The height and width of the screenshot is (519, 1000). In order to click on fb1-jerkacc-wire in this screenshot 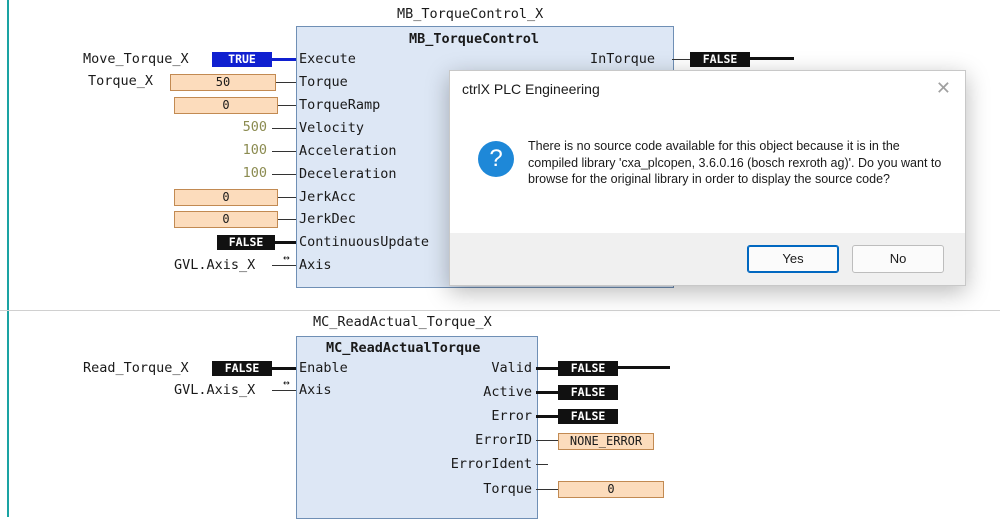, I will do `click(287, 197)`.